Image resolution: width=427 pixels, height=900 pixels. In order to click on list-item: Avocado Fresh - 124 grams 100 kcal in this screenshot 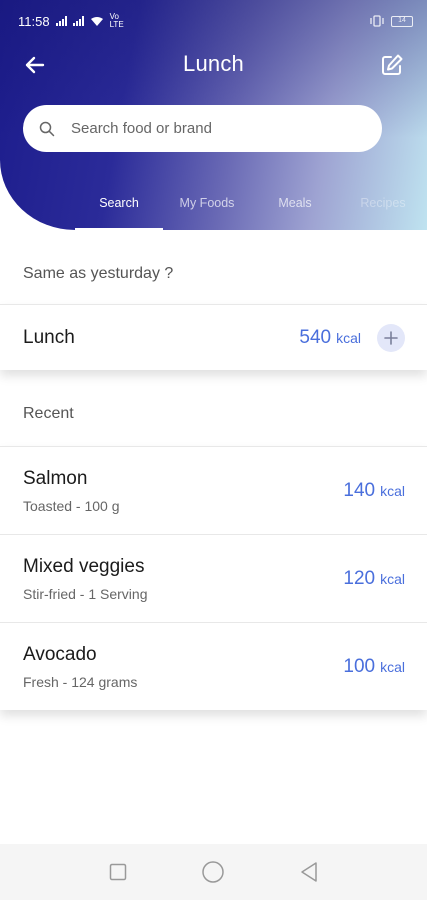, I will do `click(213, 666)`.